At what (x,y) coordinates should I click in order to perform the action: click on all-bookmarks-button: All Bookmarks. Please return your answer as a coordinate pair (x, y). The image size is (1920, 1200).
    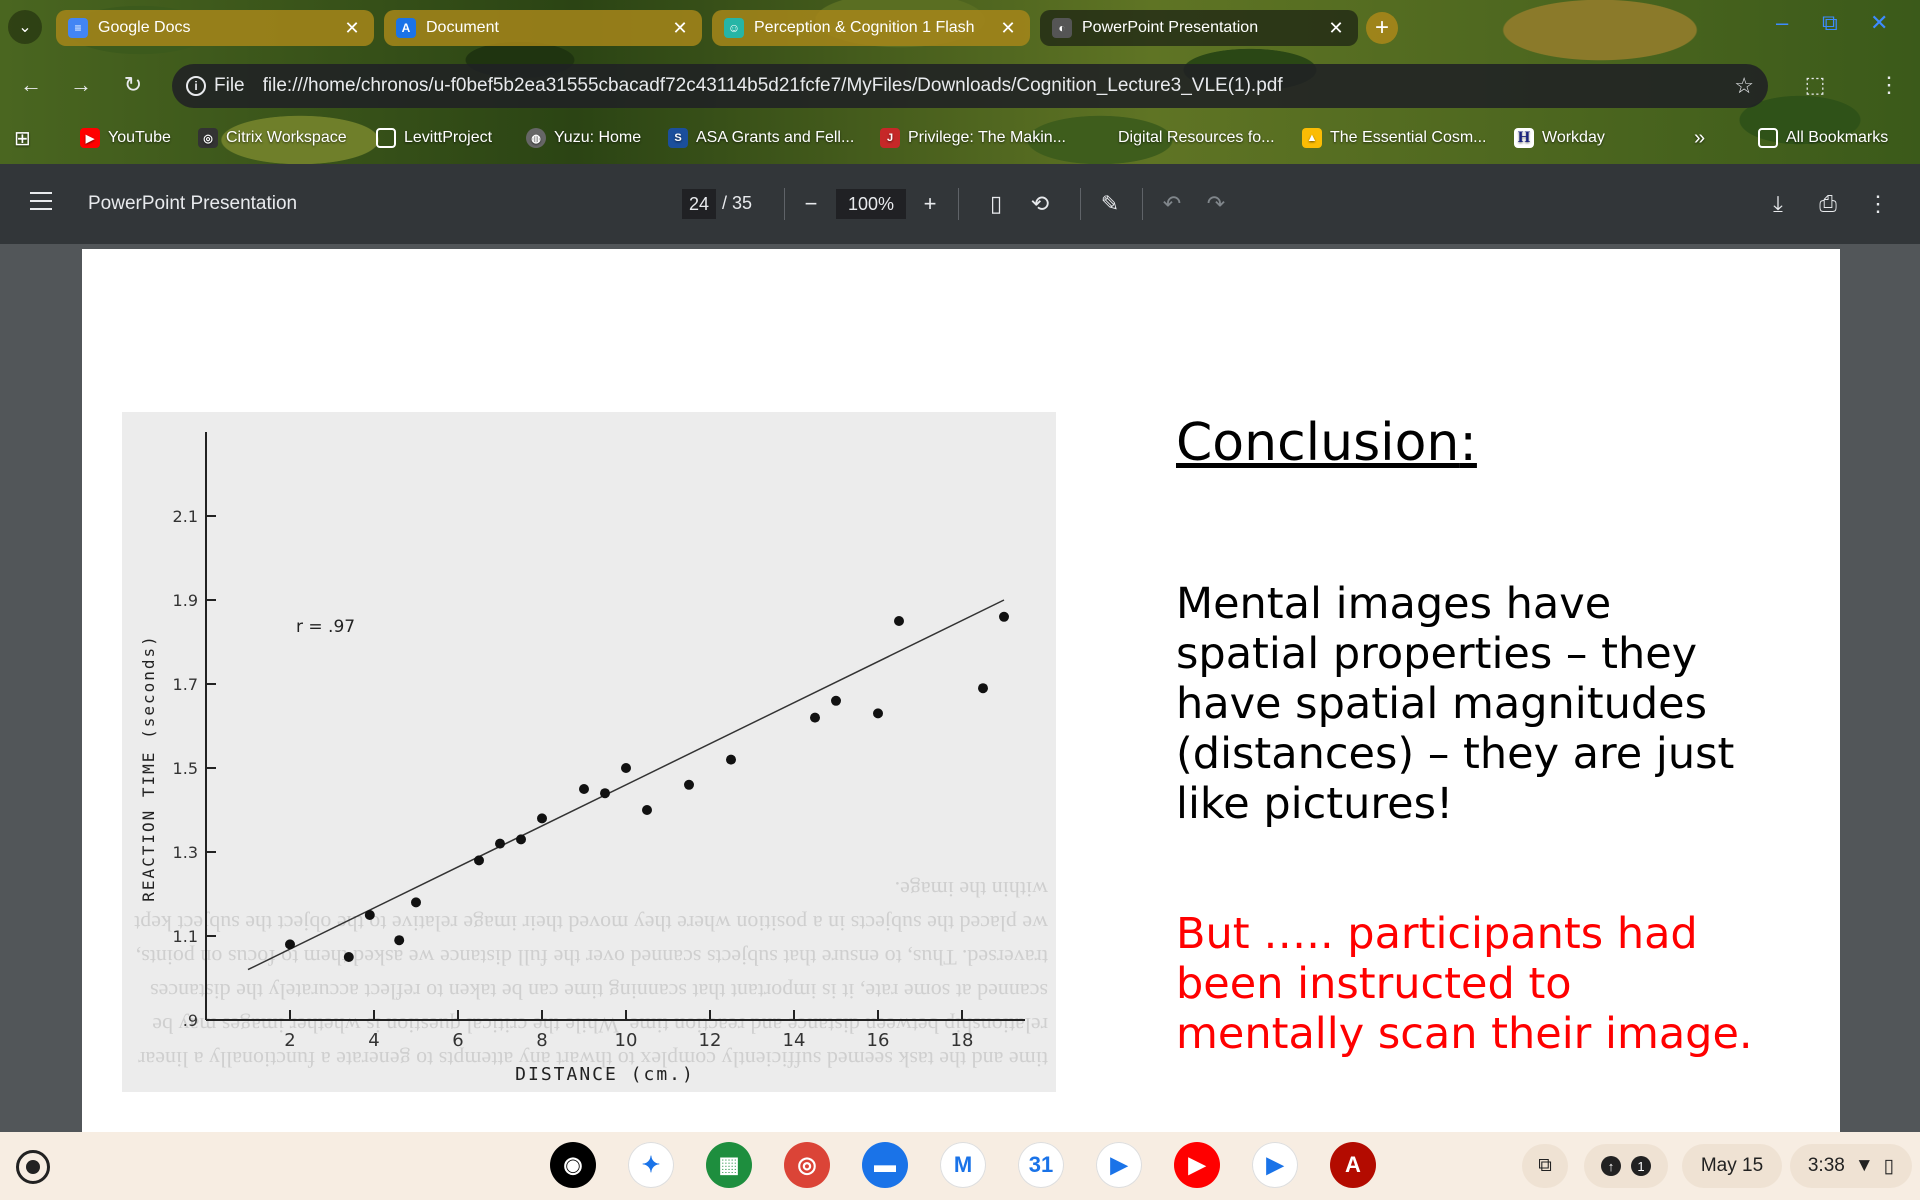
    Looking at the image, I should click on (1823, 138).